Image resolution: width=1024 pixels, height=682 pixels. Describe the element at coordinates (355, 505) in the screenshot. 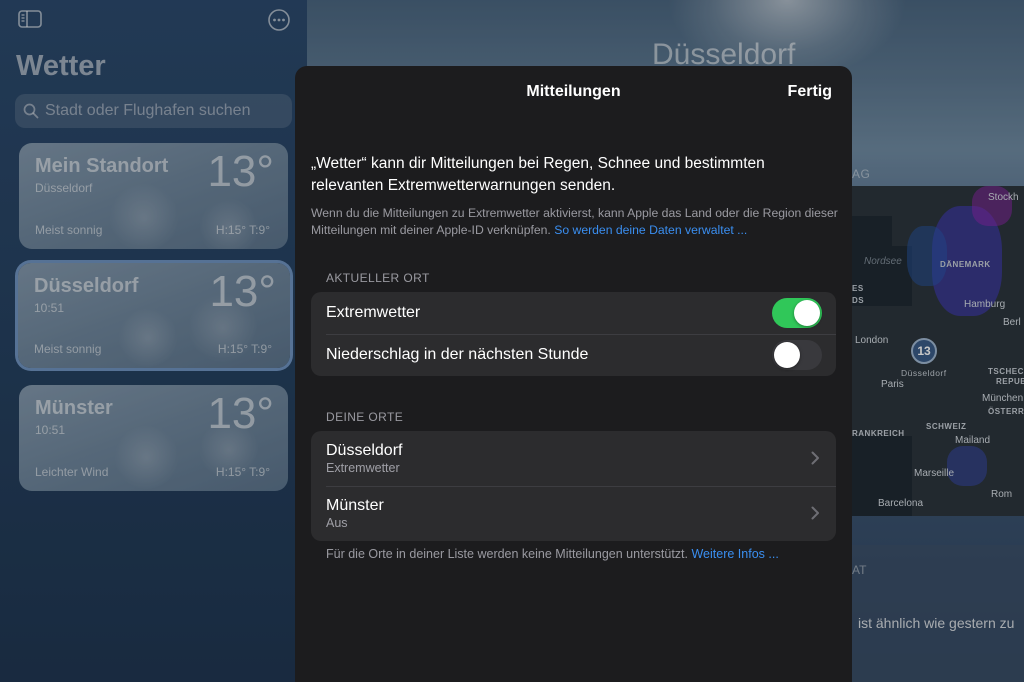

I see `place-name: Münster` at that location.